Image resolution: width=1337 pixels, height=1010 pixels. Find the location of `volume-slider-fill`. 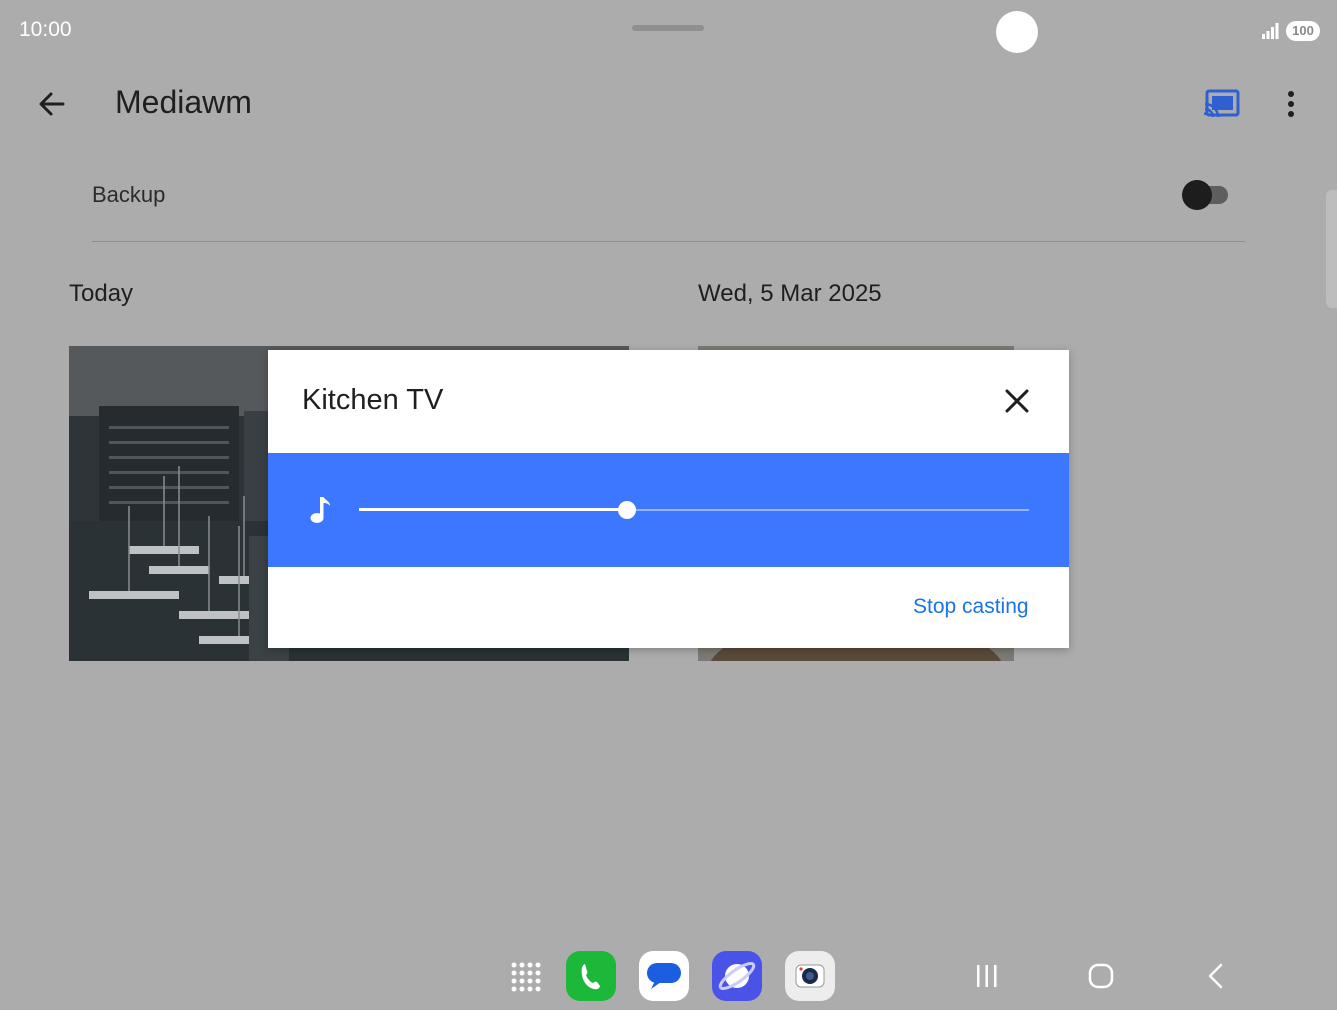

volume-slider-fill is located at coordinates (493, 509).